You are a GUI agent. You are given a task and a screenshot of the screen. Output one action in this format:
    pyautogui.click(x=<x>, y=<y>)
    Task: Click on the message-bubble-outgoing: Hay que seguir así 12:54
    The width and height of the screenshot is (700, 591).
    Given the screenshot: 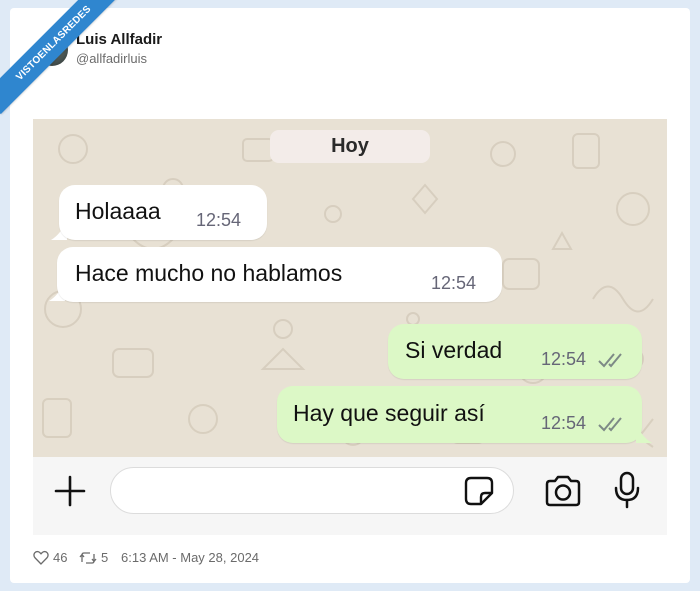 What is the action you would take?
    pyautogui.click(x=459, y=414)
    